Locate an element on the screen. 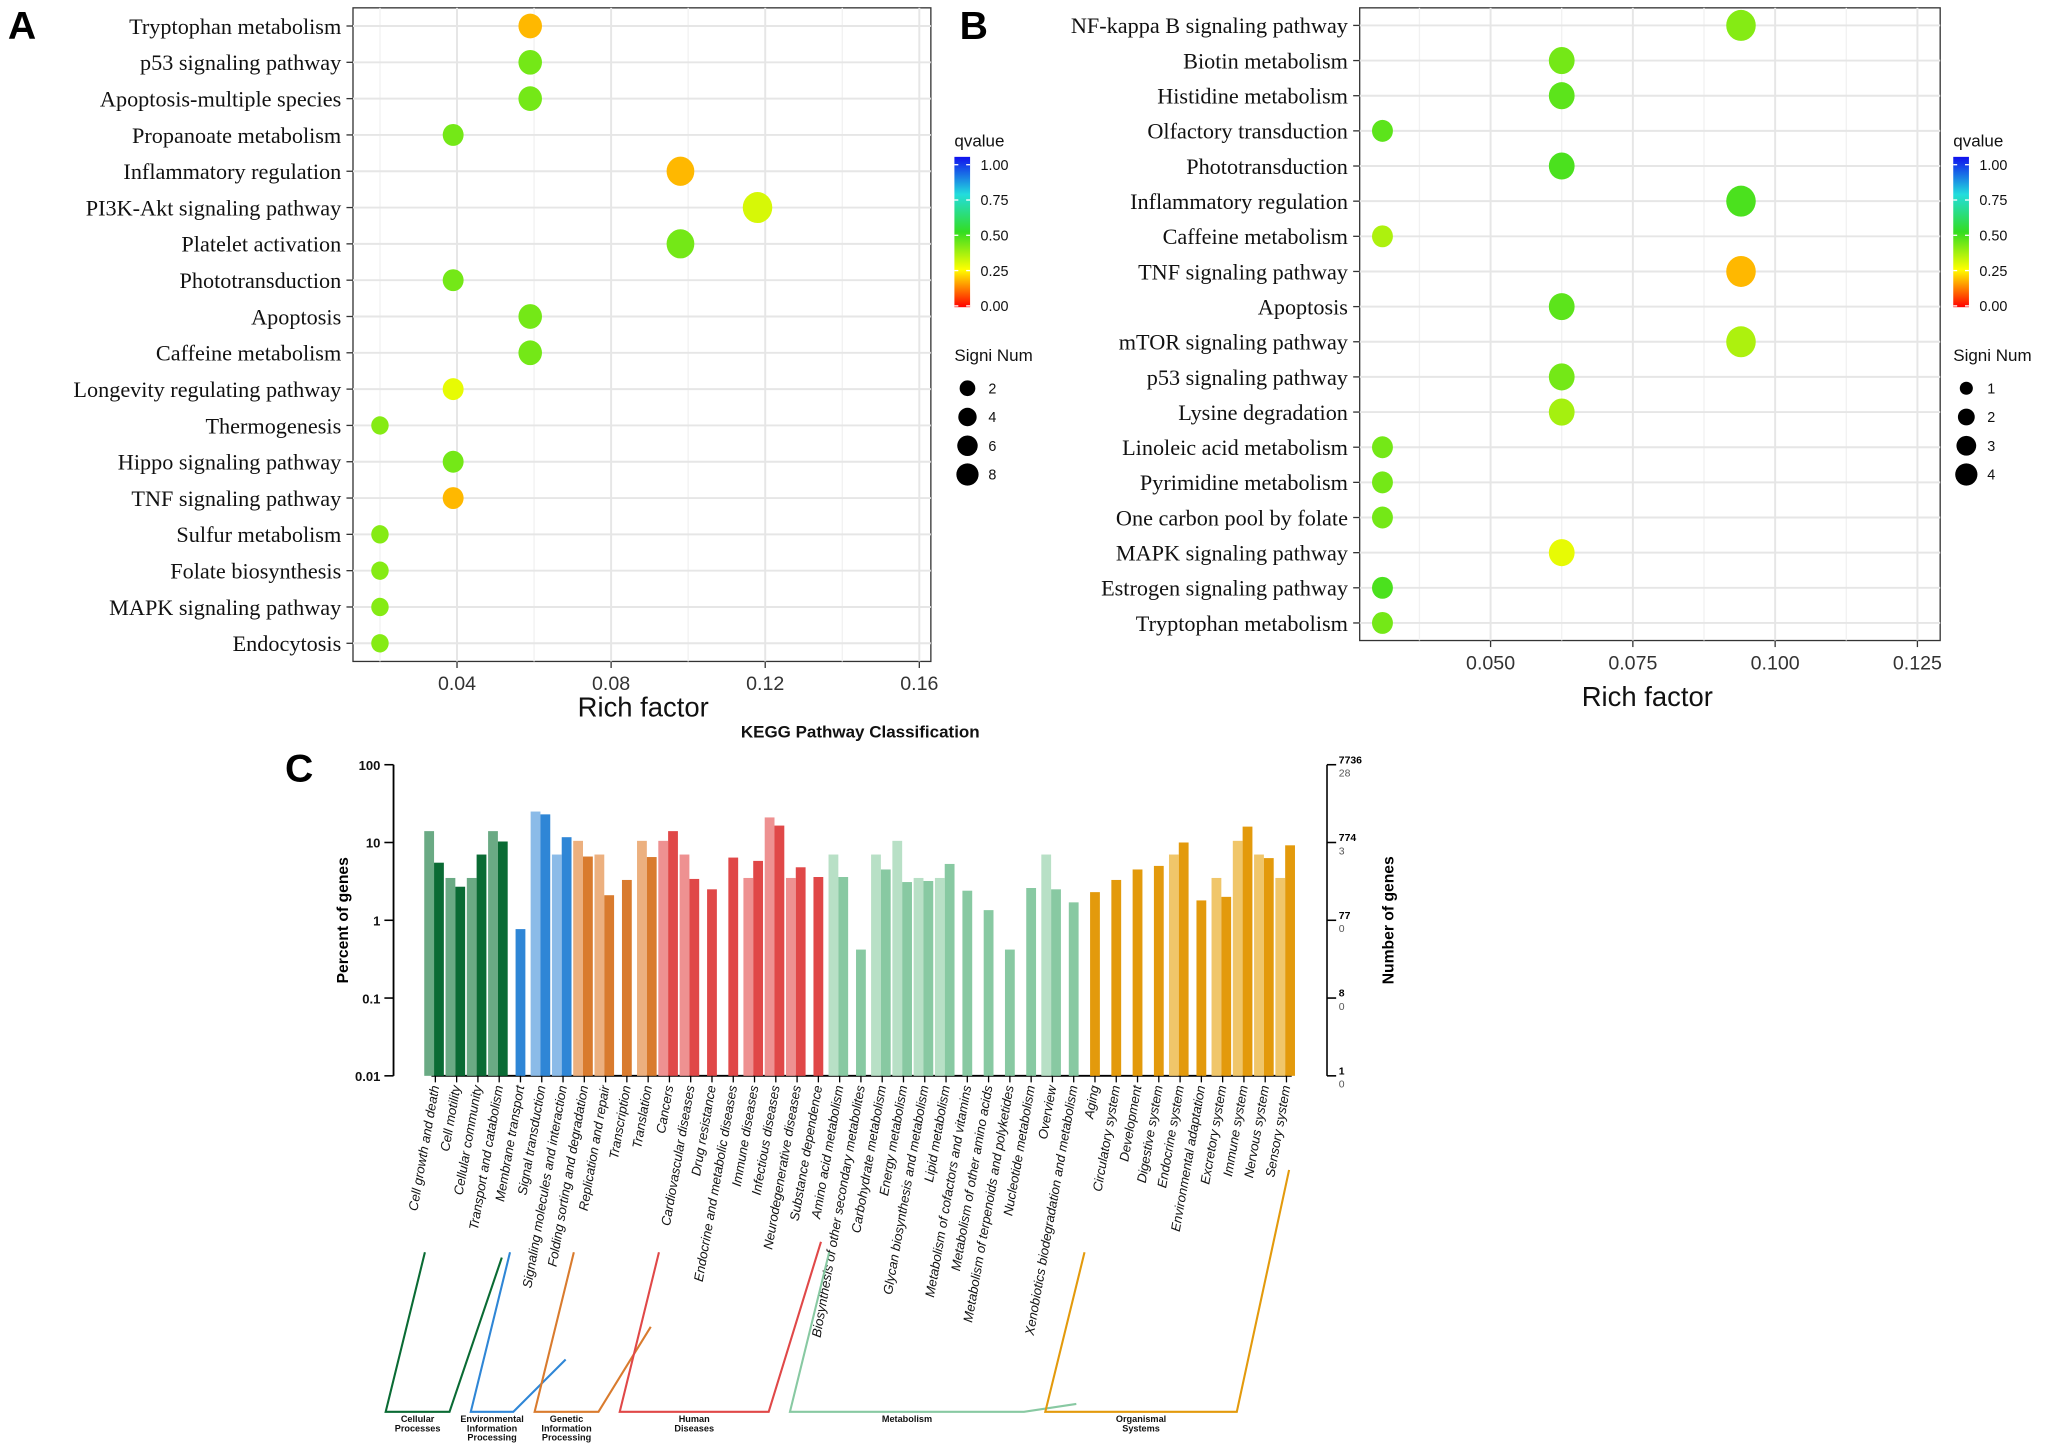 The width and height of the screenshot is (2050, 1451). y-tick-label: Olfactory transduction is located at coordinates (1247, 131).